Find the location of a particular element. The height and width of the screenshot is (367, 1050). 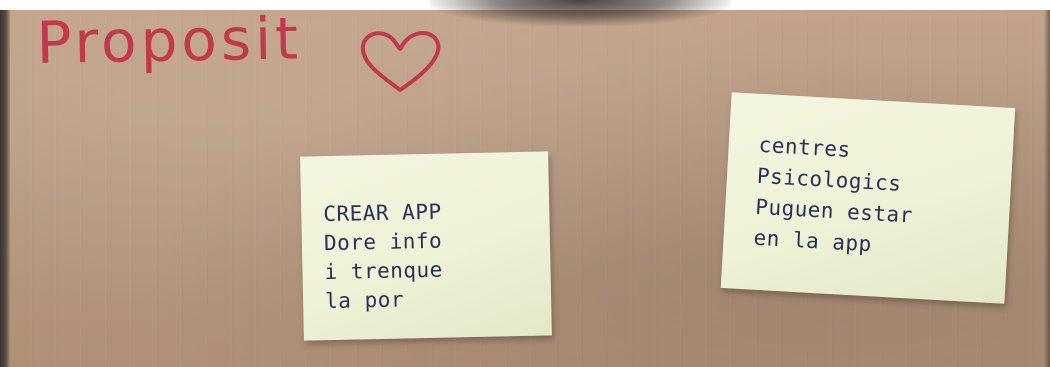

right-edge-shadow is located at coordinates (1047, 188).